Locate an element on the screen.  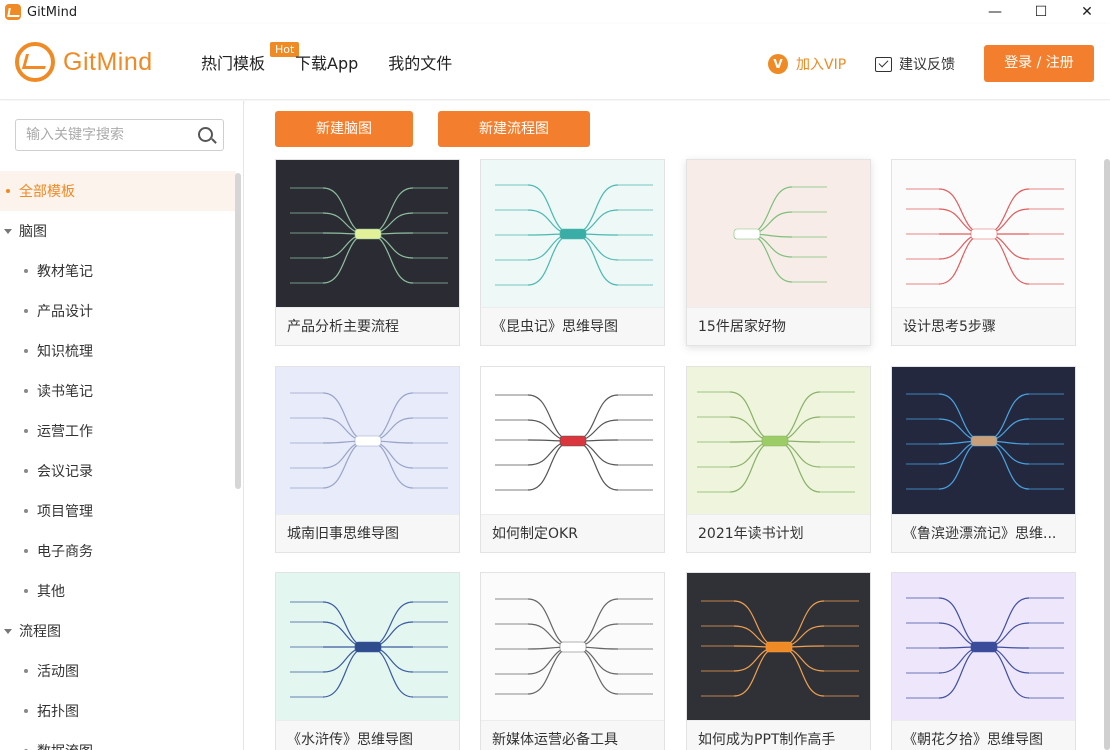
sidebar-item-label: 项目管理 is located at coordinates (65, 512).